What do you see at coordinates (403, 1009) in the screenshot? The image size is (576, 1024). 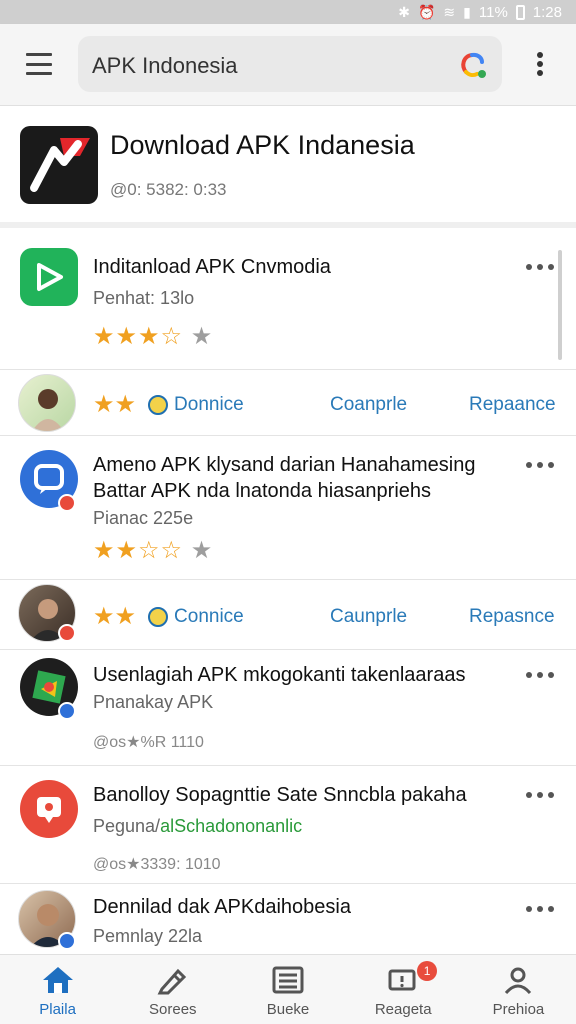 I see `nav-label: Reageta` at bounding box center [403, 1009].